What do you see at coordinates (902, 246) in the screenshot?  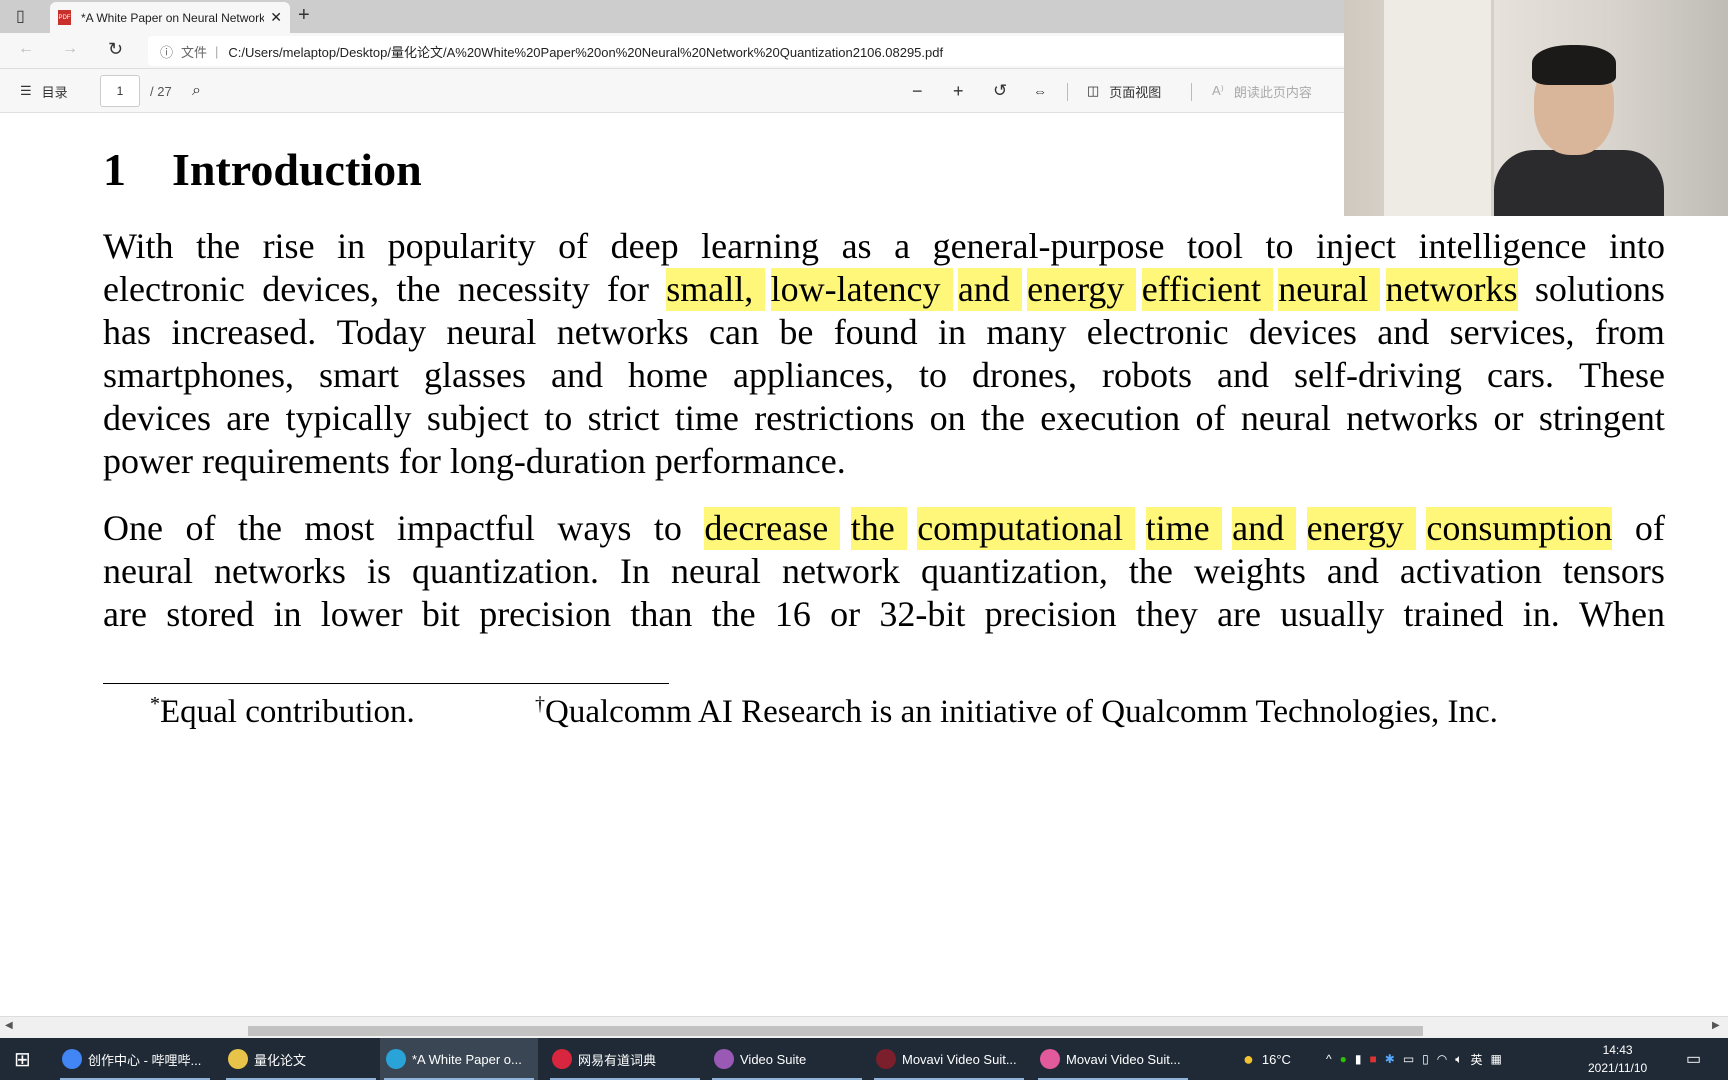 I see `word: a` at bounding box center [902, 246].